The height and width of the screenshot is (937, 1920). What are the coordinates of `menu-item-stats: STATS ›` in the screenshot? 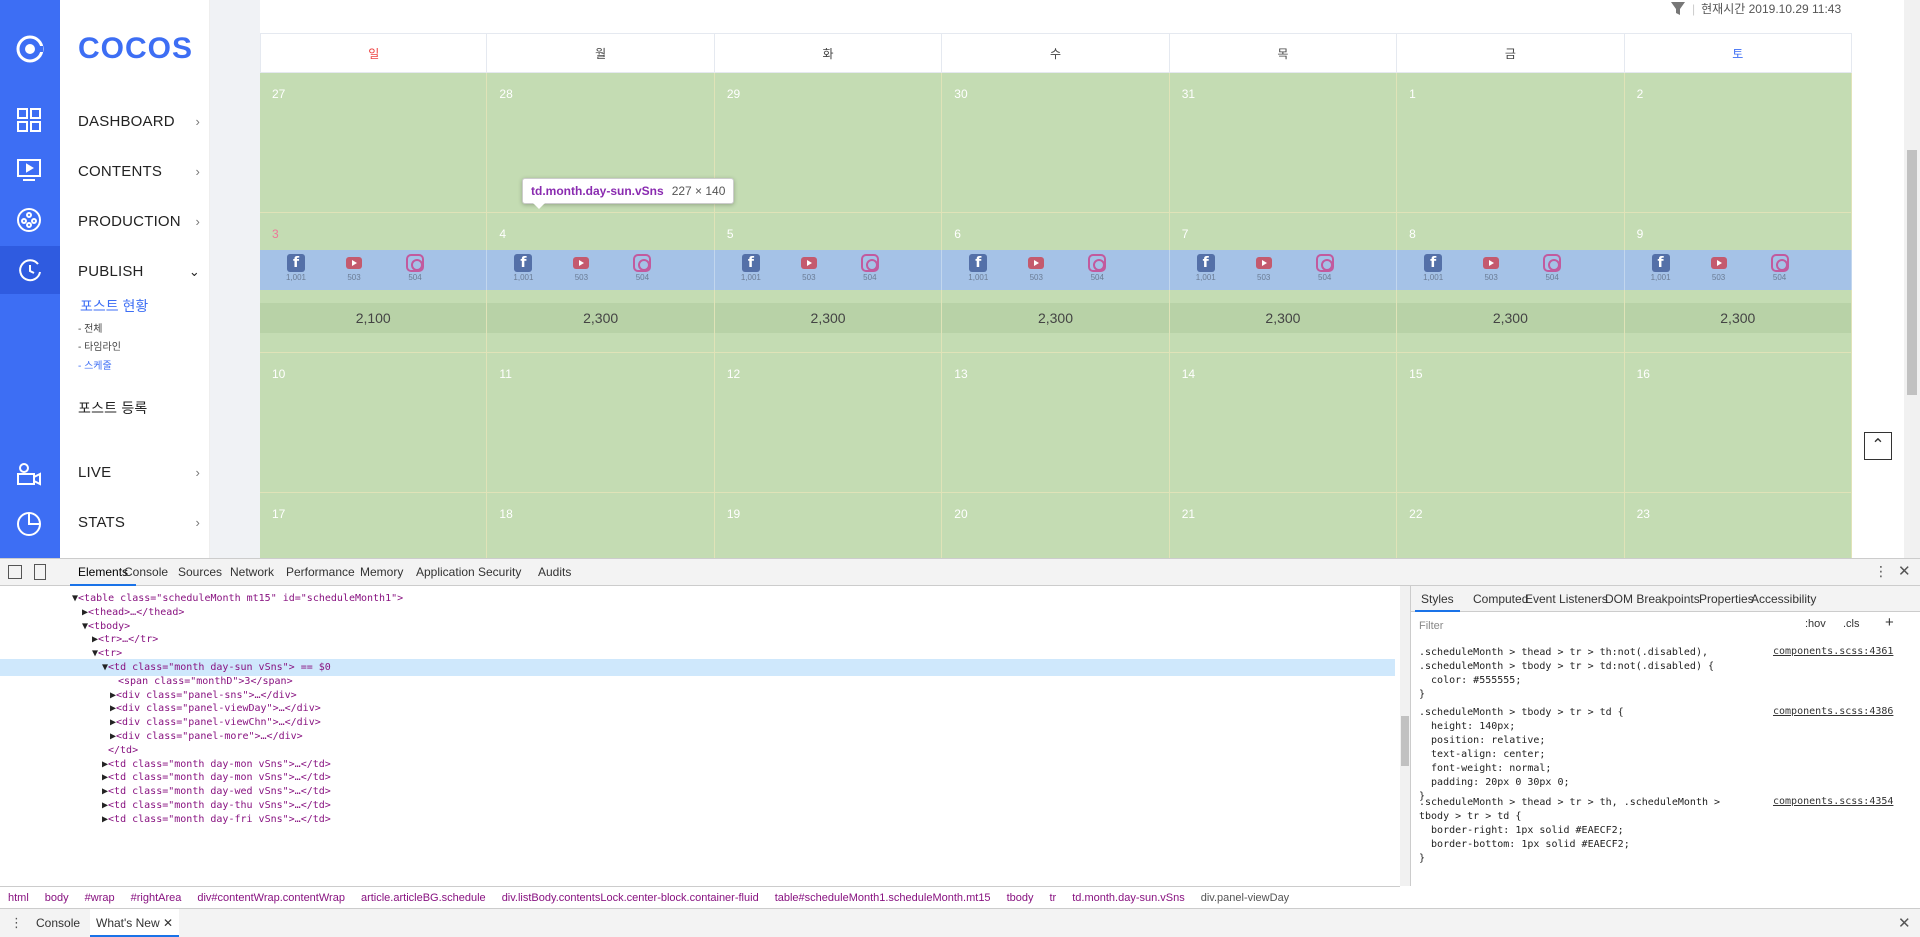 It's located at (139, 522).